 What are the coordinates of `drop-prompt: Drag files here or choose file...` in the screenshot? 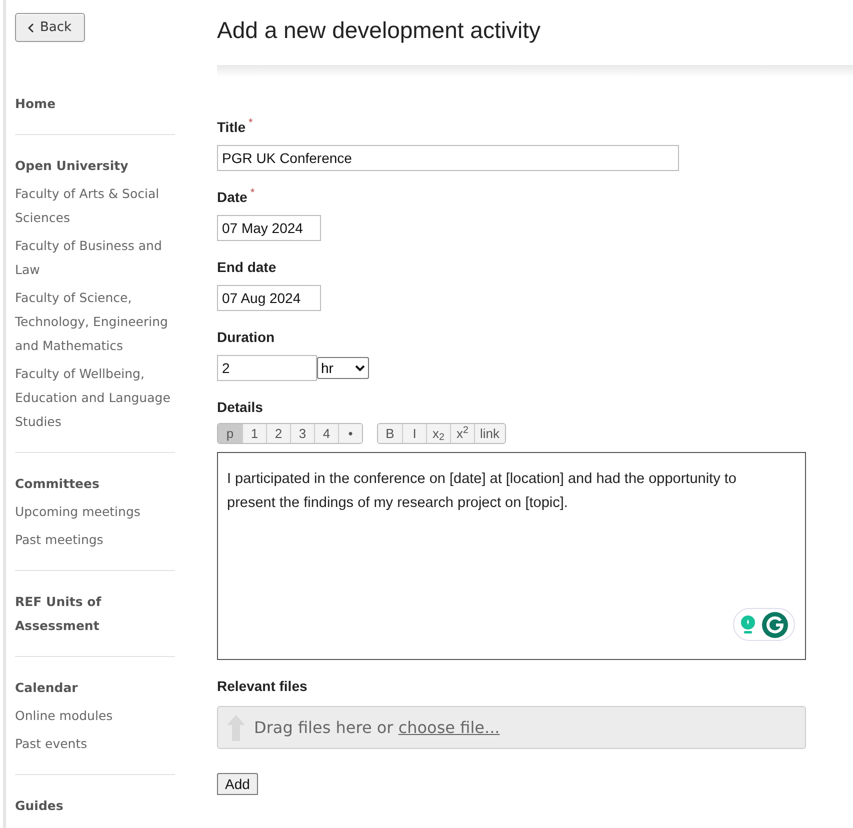 It's located at (377, 727).